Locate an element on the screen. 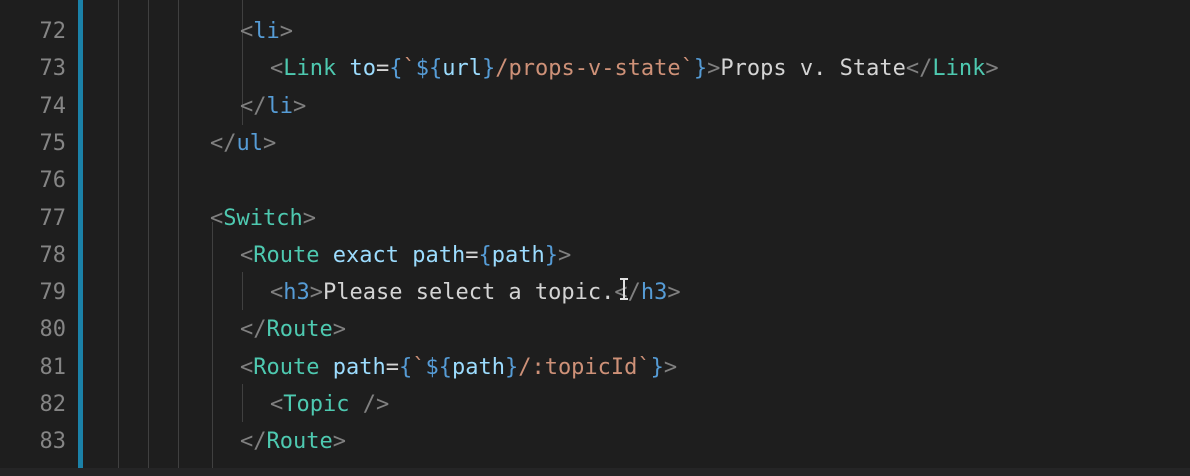 The width and height of the screenshot is (1190, 476). code-token: Switch is located at coordinates (263, 218).